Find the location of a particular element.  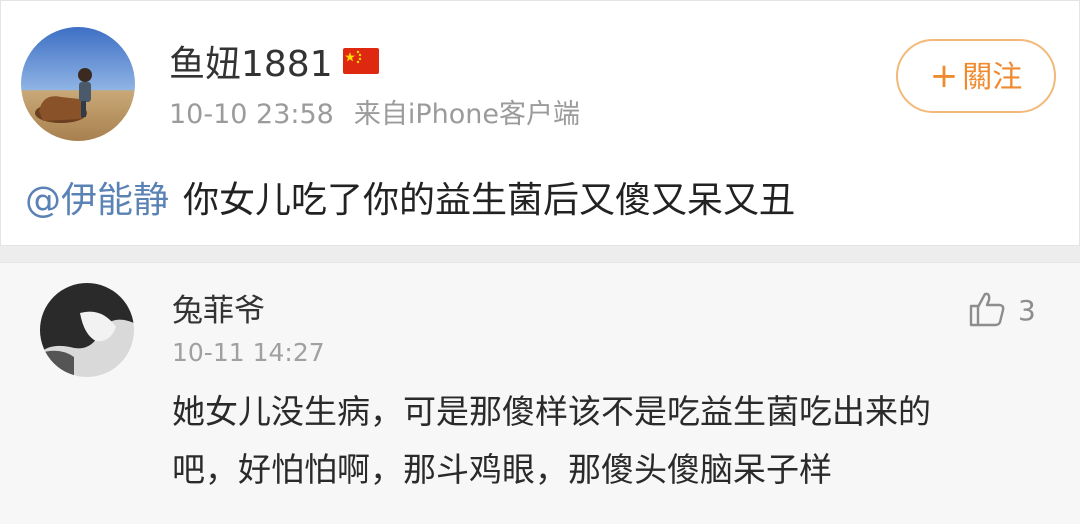

like-count: 3 is located at coordinates (1027, 310).